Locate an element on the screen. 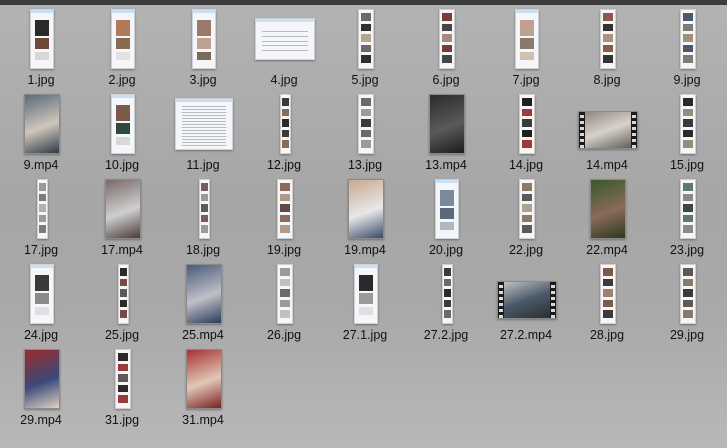 This screenshot has width=727, height=448. file-name-label: 22.jpg is located at coordinates (526, 250).